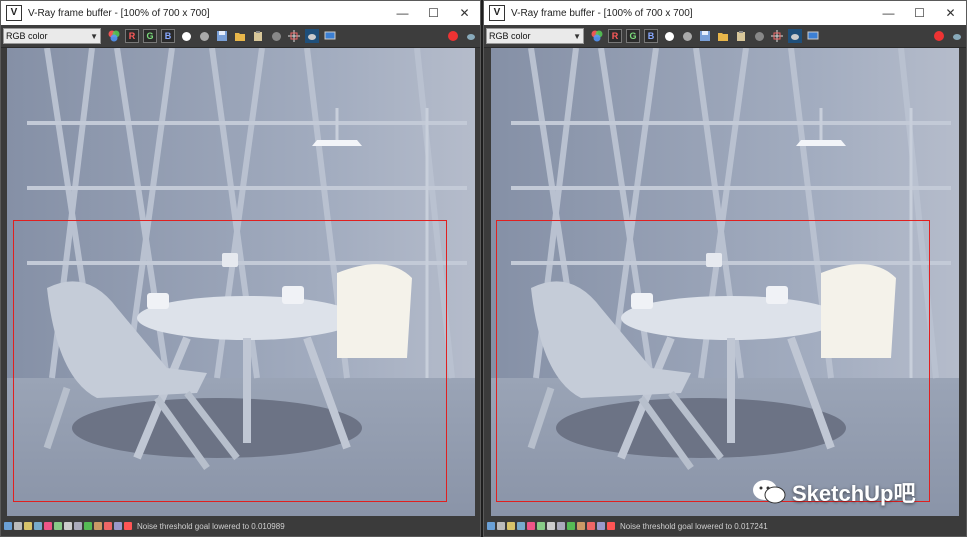 The image size is (967, 537). What do you see at coordinates (769, 492) in the screenshot?
I see `wechat-icon` at bounding box center [769, 492].